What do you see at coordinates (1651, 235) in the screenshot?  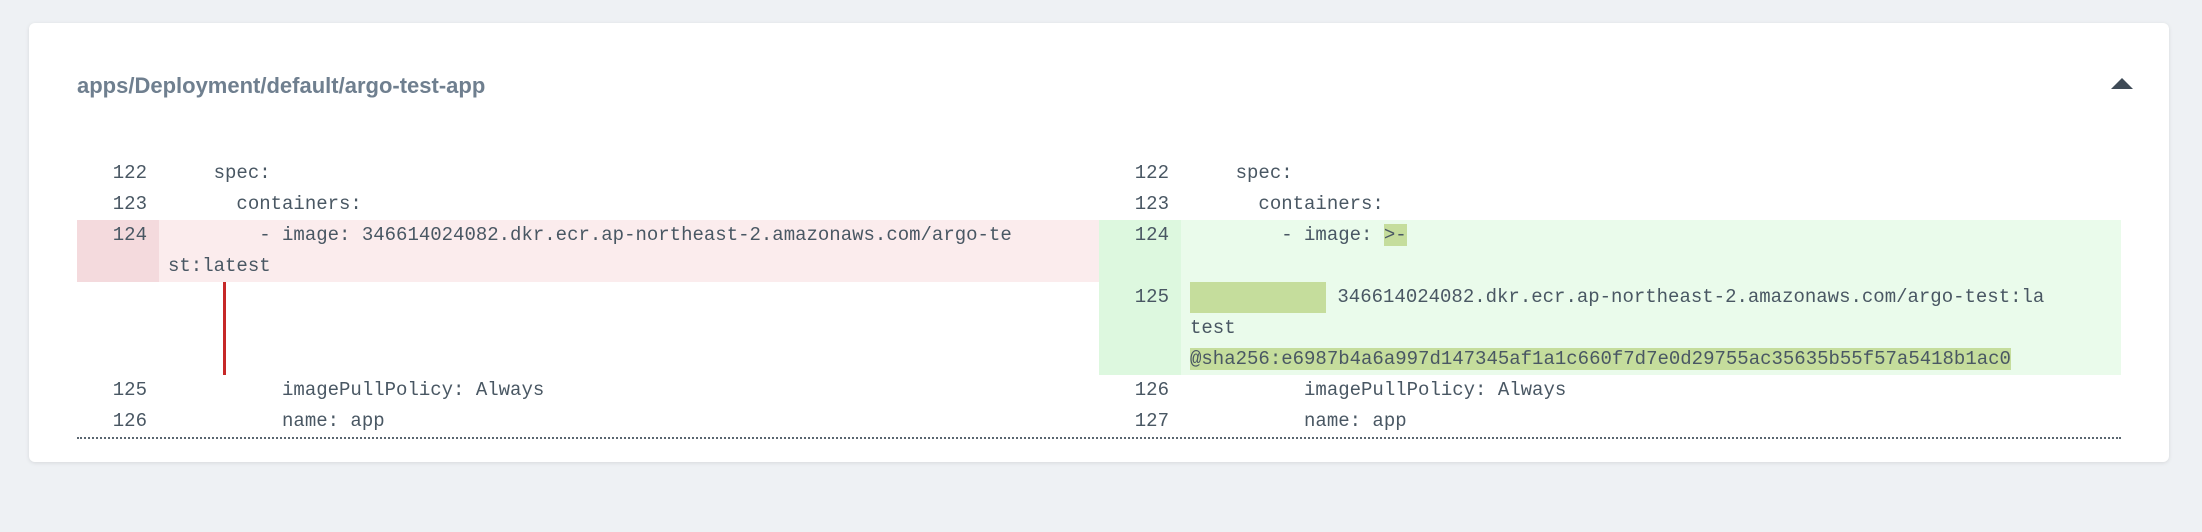 I see `code-line-added: - image: >-` at bounding box center [1651, 235].